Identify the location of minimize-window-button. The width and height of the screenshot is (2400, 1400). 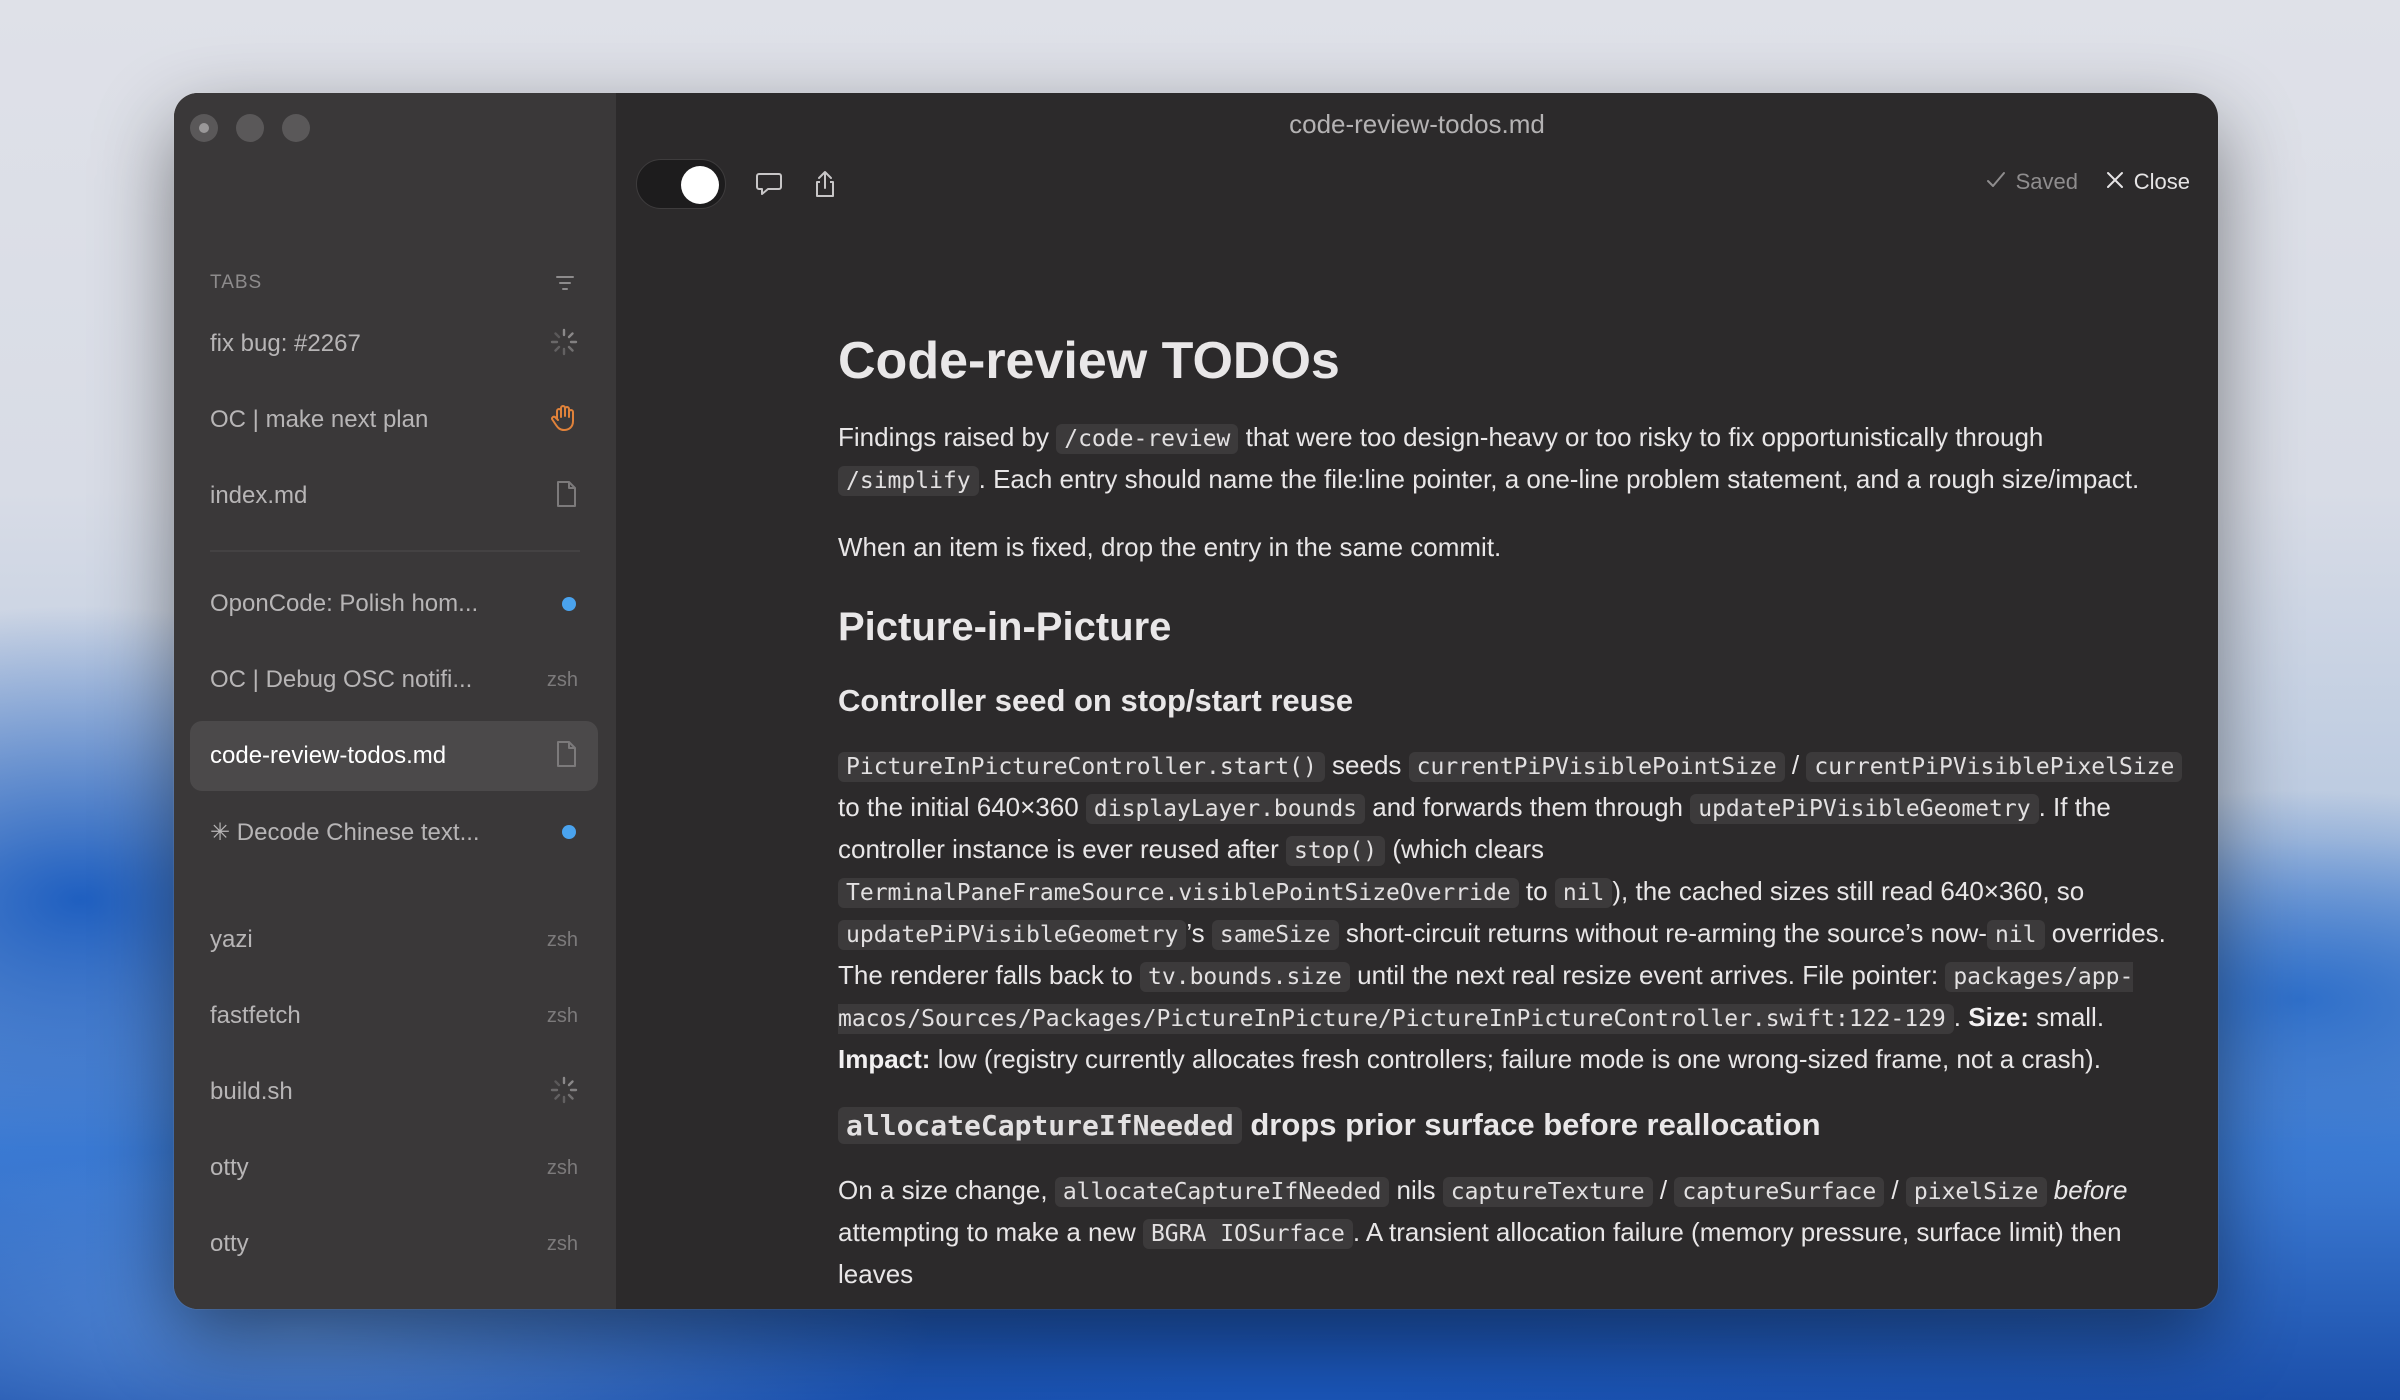
(250, 128).